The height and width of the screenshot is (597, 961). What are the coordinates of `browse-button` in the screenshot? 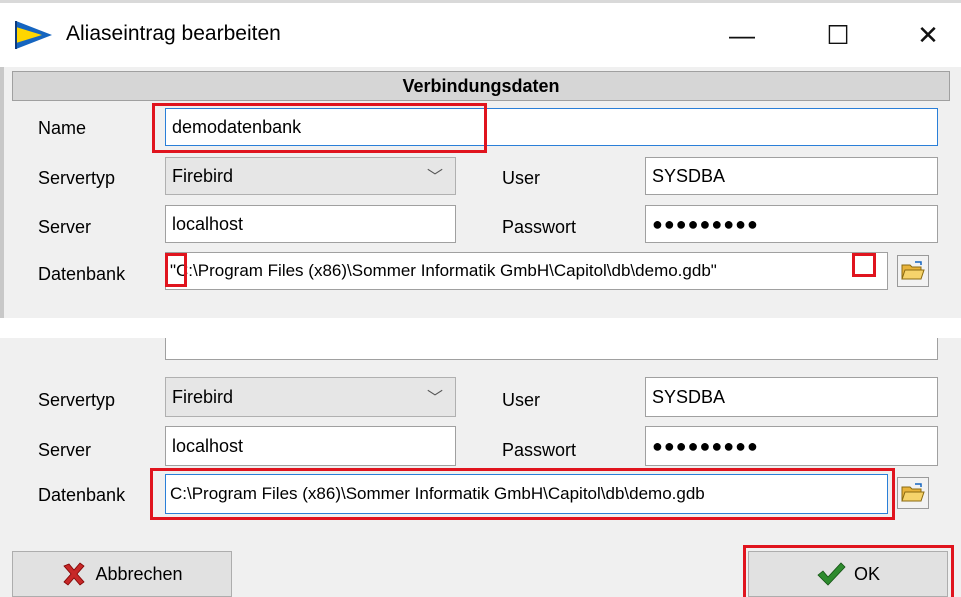 It's located at (913, 271).